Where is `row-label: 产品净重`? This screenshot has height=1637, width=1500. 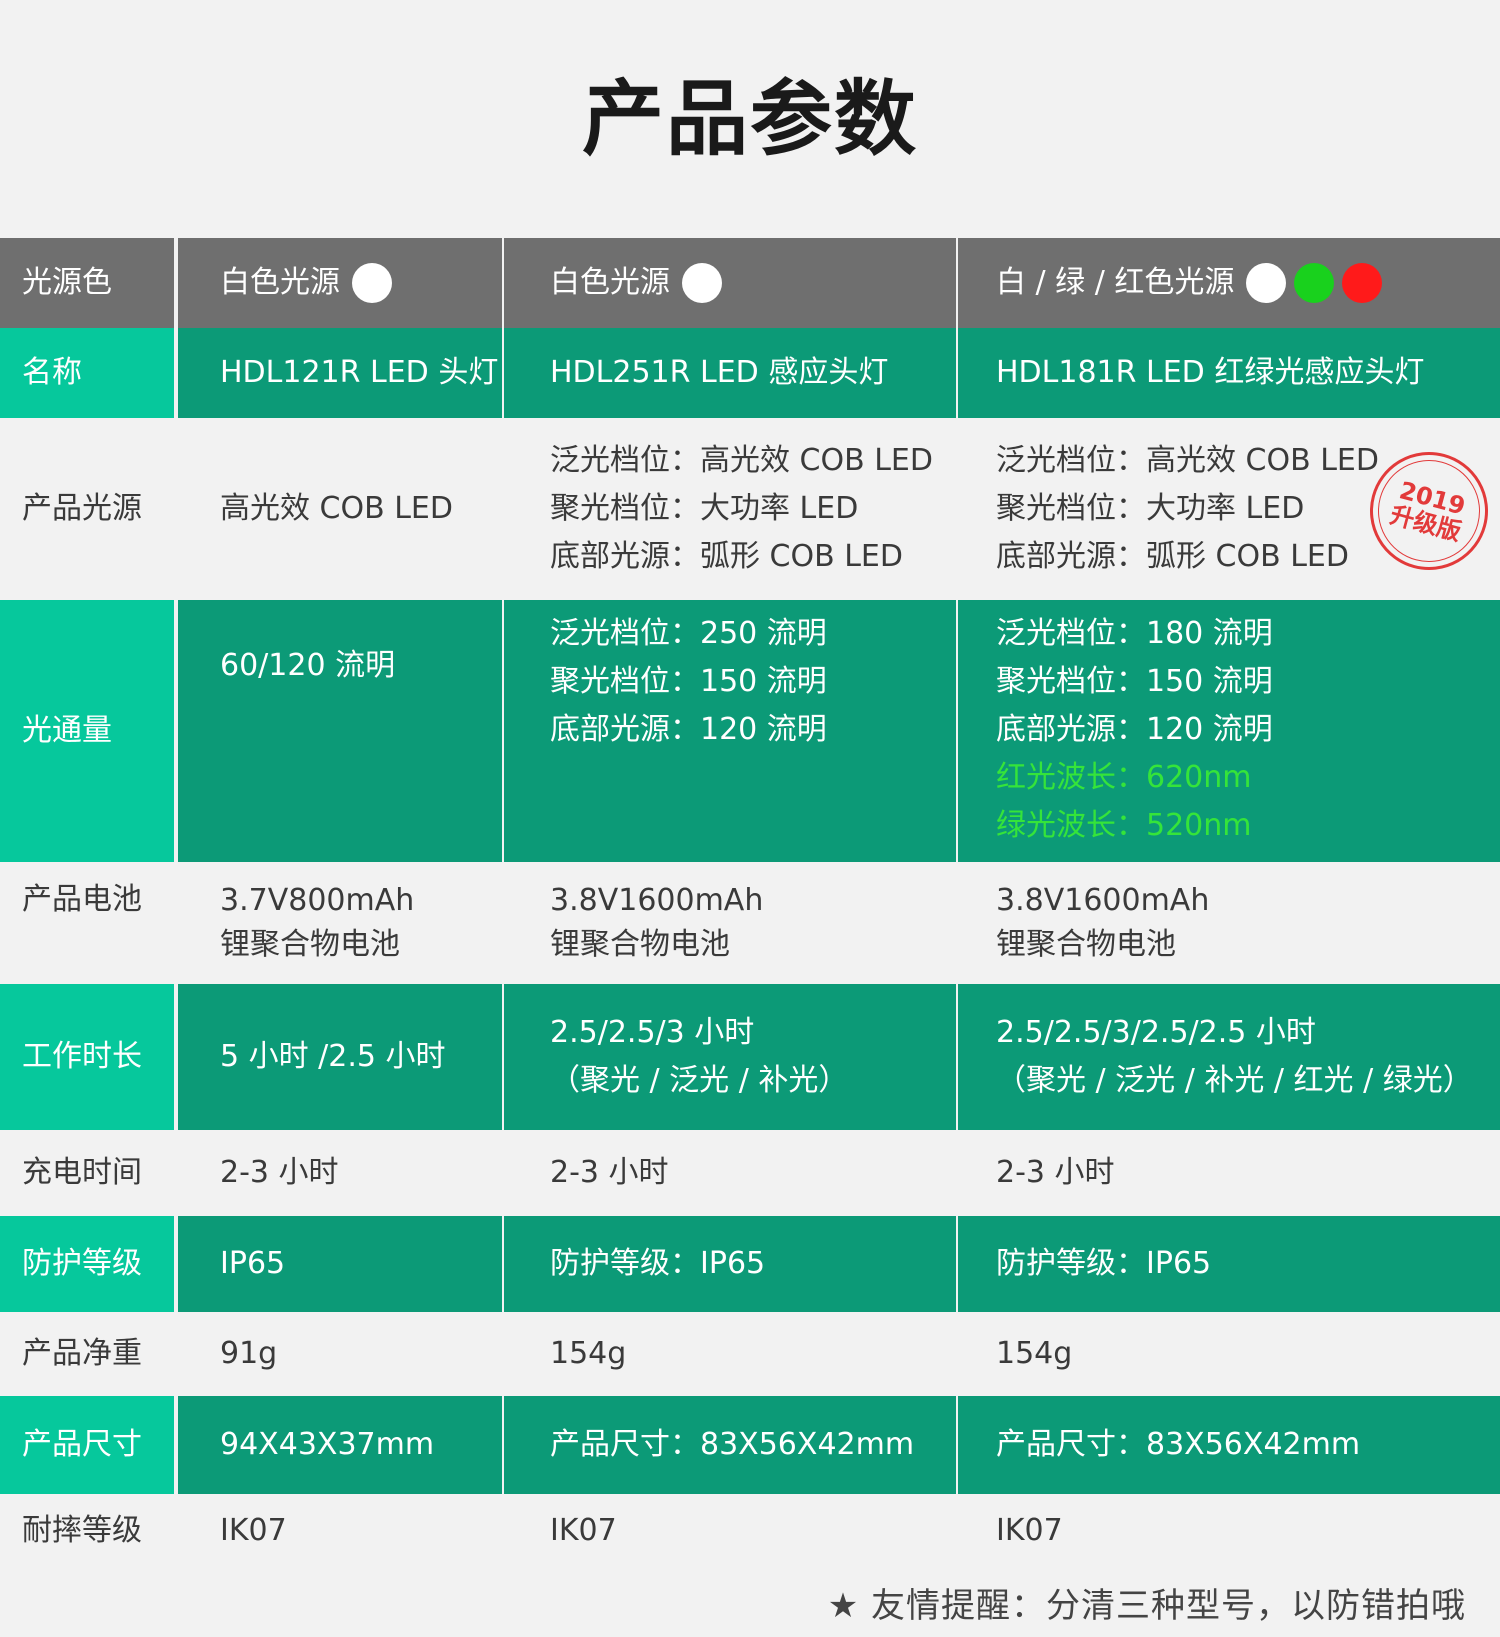
row-label: 产品净重 is located at coordinates (87, 1354).